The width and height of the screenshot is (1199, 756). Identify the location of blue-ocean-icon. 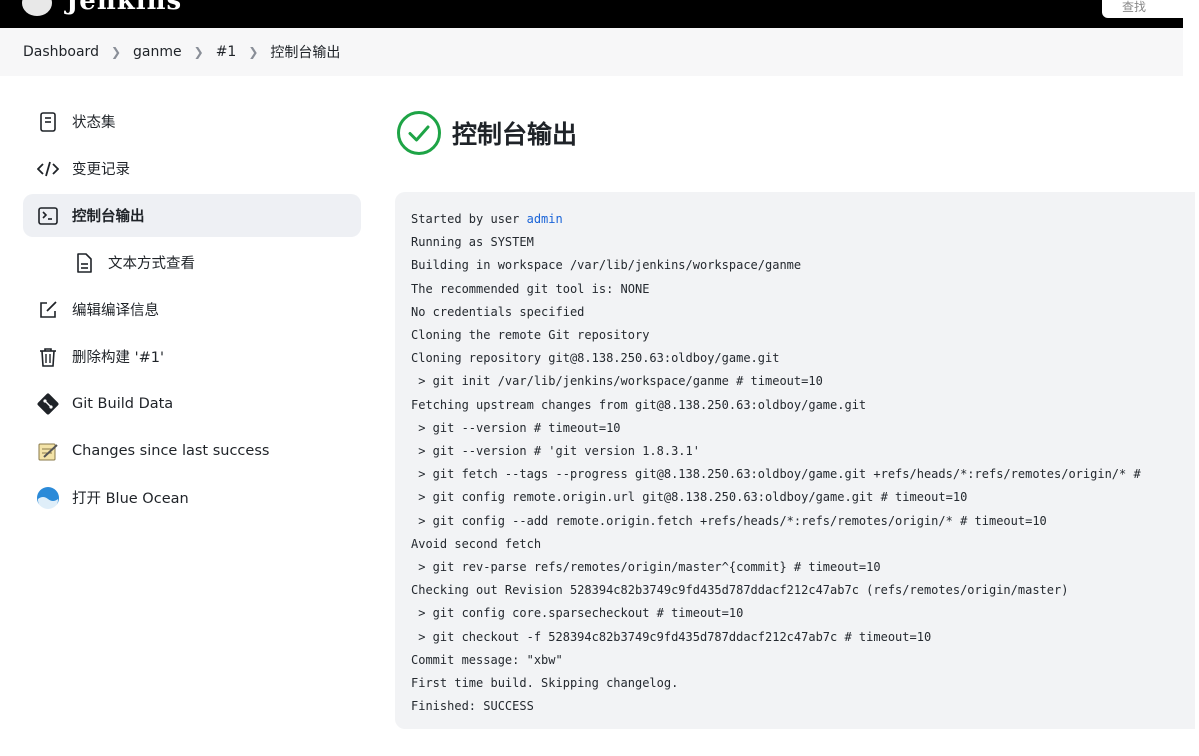
(48, 498).